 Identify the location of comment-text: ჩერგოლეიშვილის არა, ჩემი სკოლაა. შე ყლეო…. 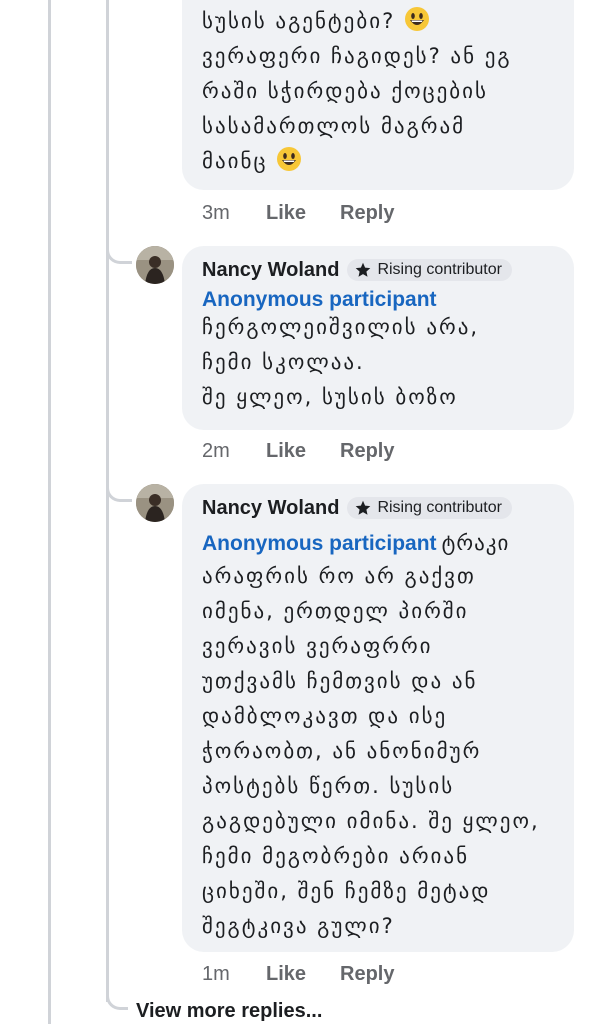
(341, 362).